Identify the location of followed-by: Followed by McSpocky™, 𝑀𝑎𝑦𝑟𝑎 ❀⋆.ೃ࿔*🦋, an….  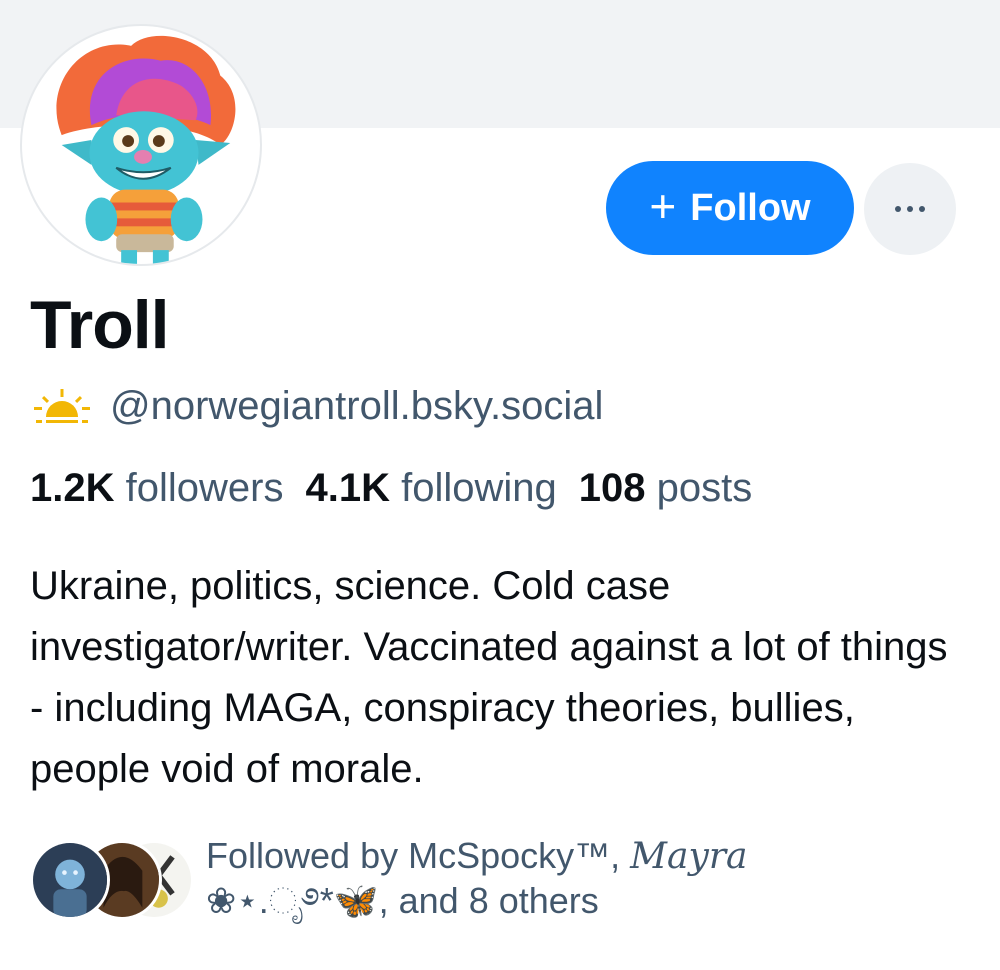
(505, 884).